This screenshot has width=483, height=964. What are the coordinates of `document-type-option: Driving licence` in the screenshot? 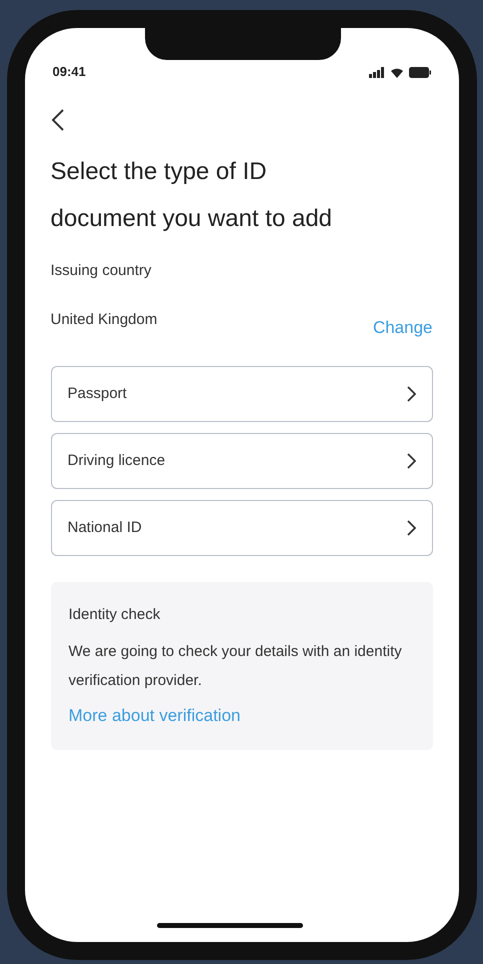 It's located at (241, 461).